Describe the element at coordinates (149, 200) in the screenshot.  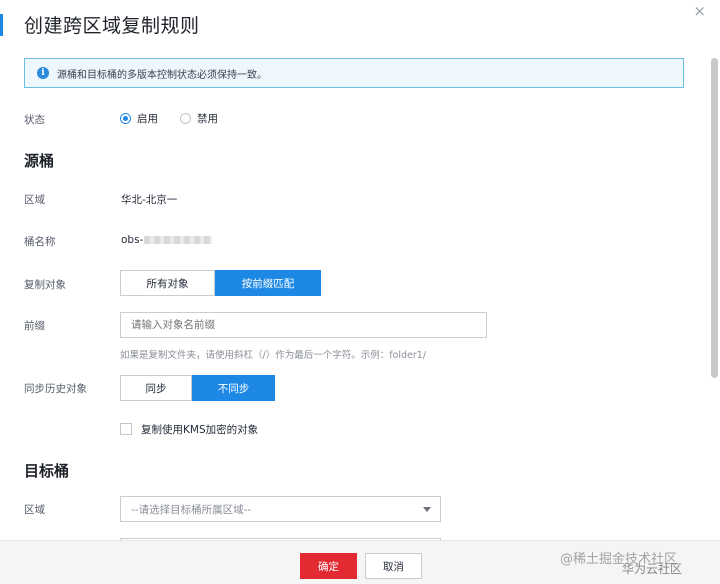
I see `source-region-value: 华北-北京一` at that location.